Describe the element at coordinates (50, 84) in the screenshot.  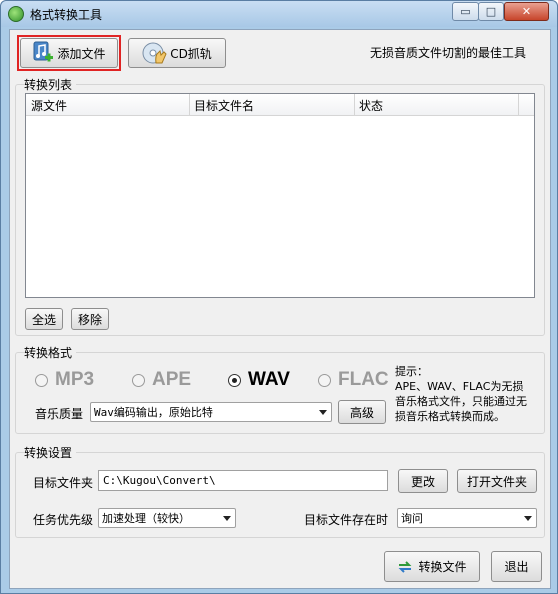
I see `convert-list-label: 转换列表` at that location.